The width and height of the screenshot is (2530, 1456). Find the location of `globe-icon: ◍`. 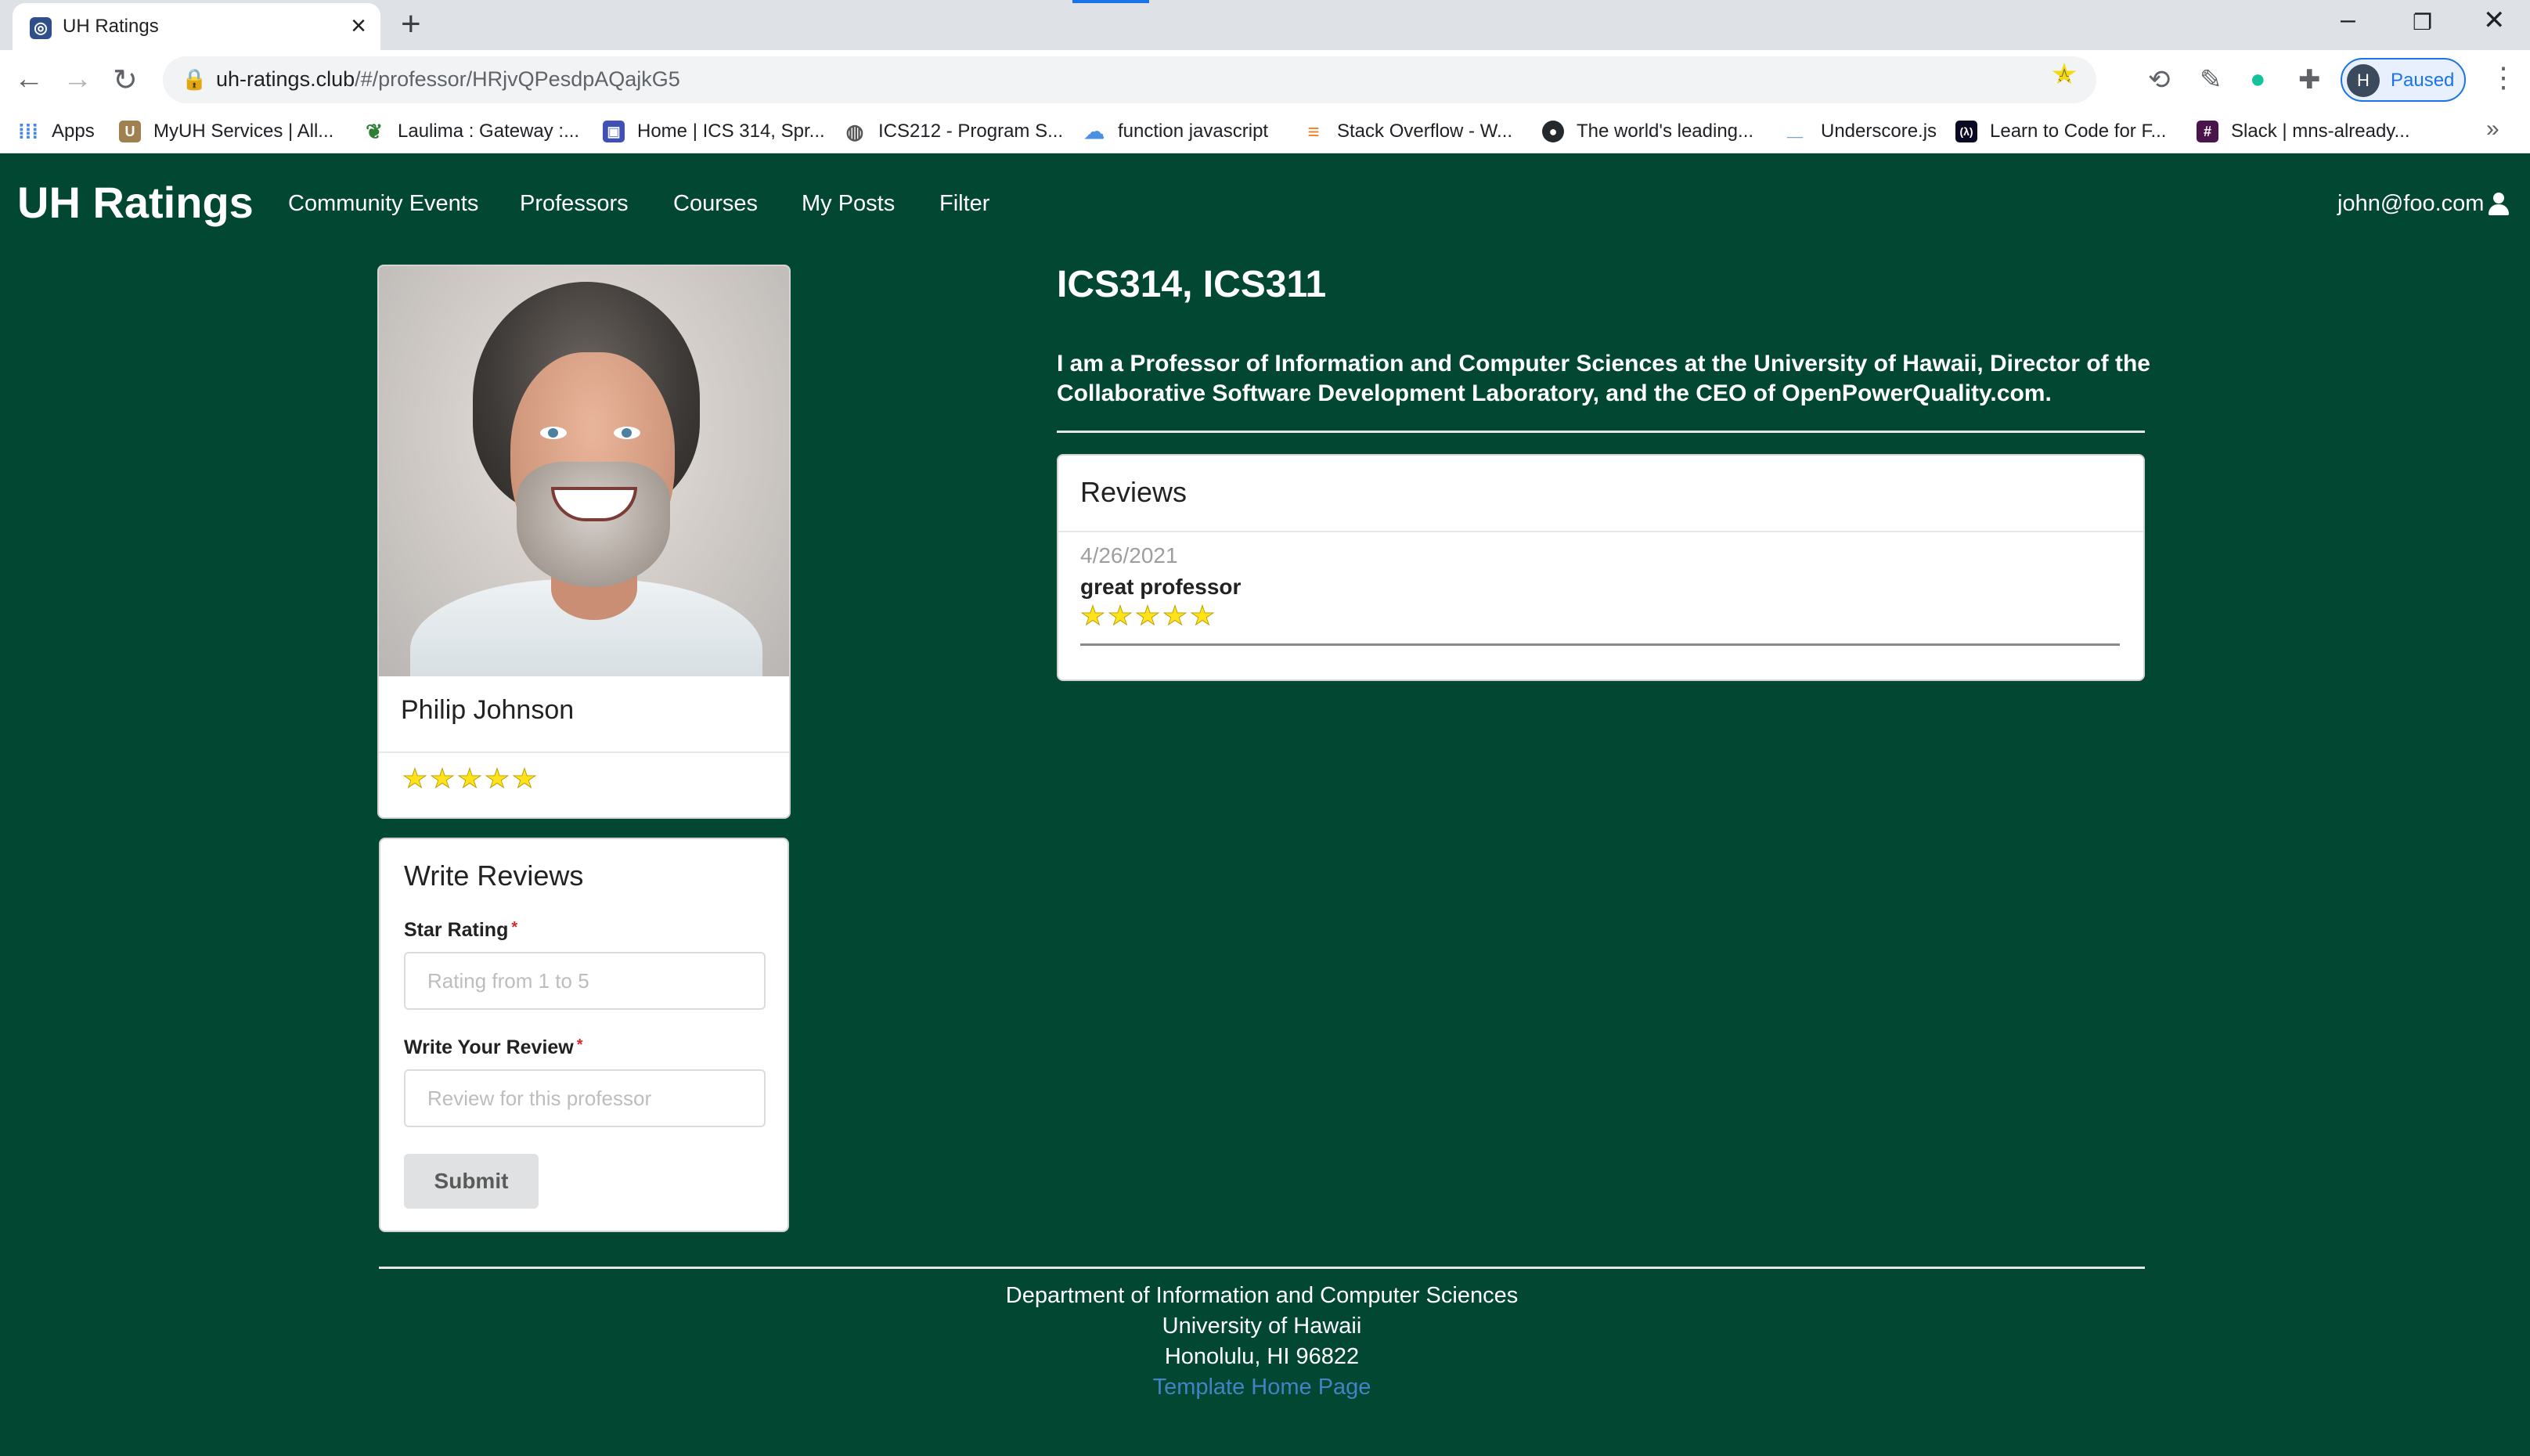

globe-icon: ◍ is located at coordinates (854, 131).